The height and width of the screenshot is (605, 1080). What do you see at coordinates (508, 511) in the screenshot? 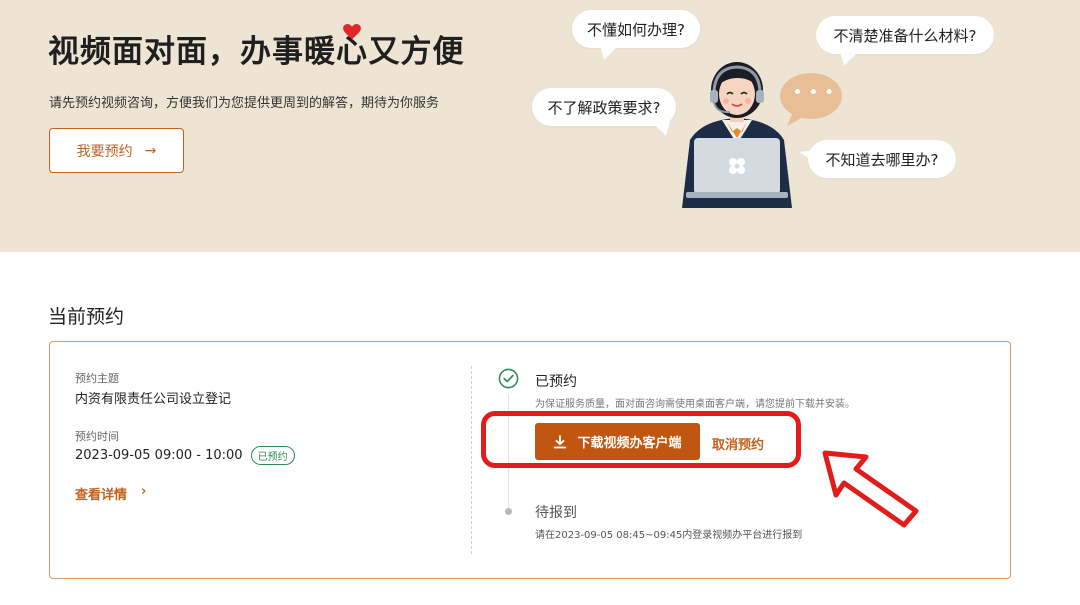
I see `pending-step-dot` at bounding box center [508, 511].